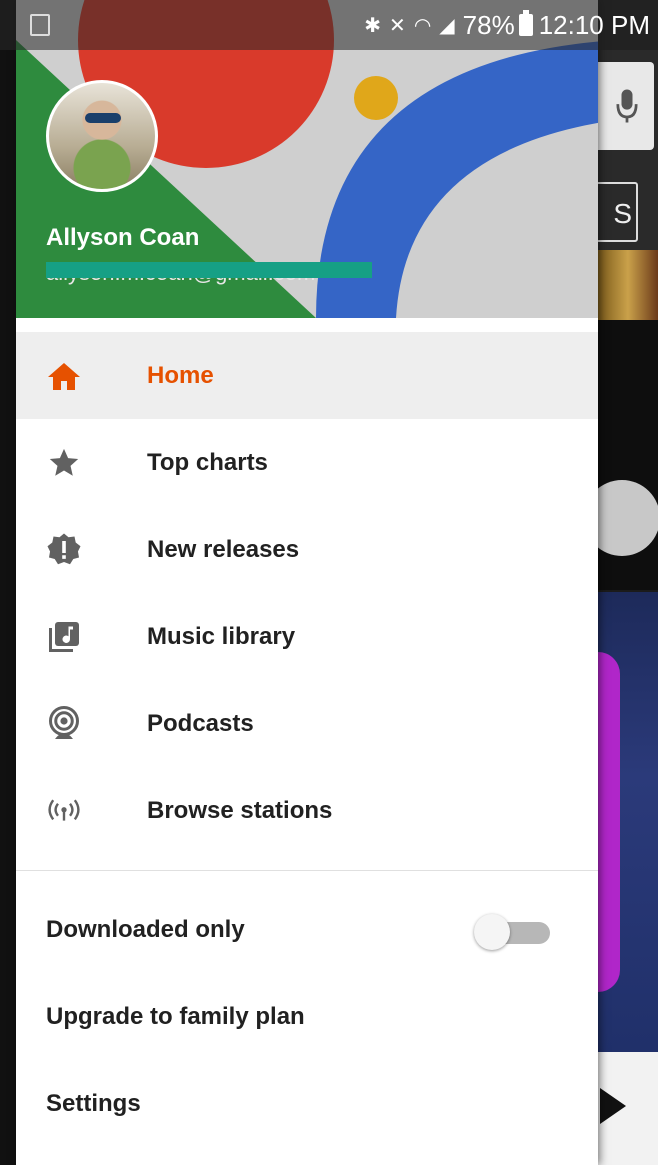  Describe the element at coordinates (64, 724) in the screenshot. I see `podcast-icon` at that location.